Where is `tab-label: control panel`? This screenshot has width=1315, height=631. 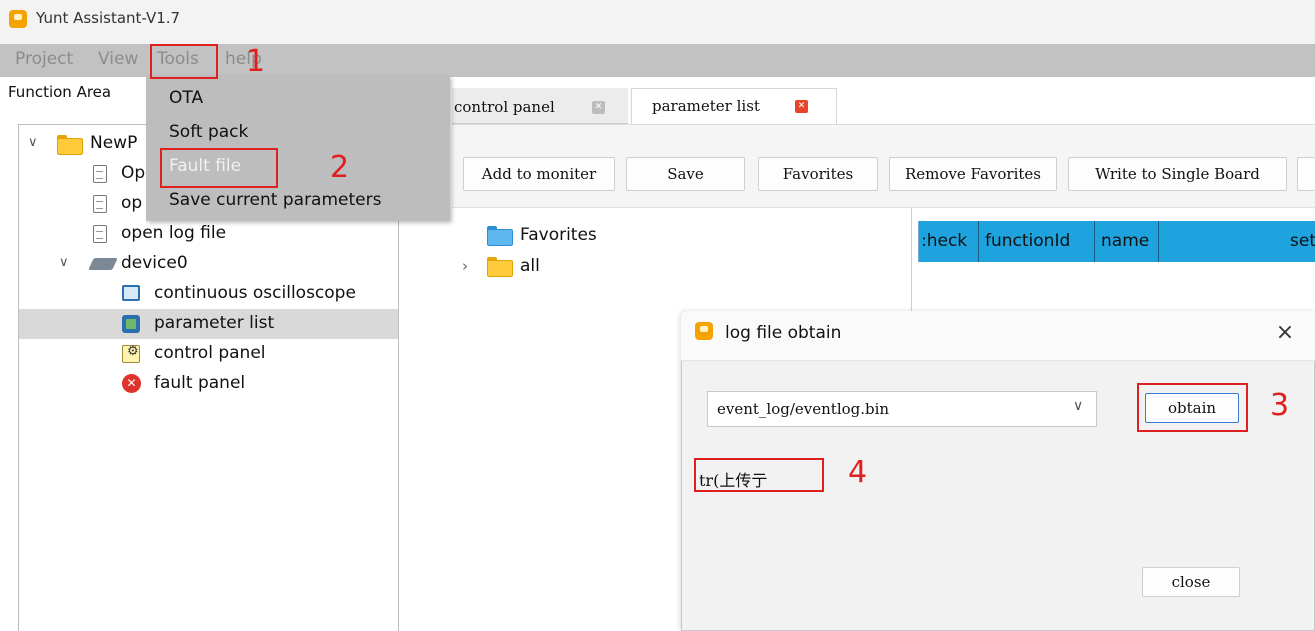 tab-label: control panel is located at coordinates (504, 107).